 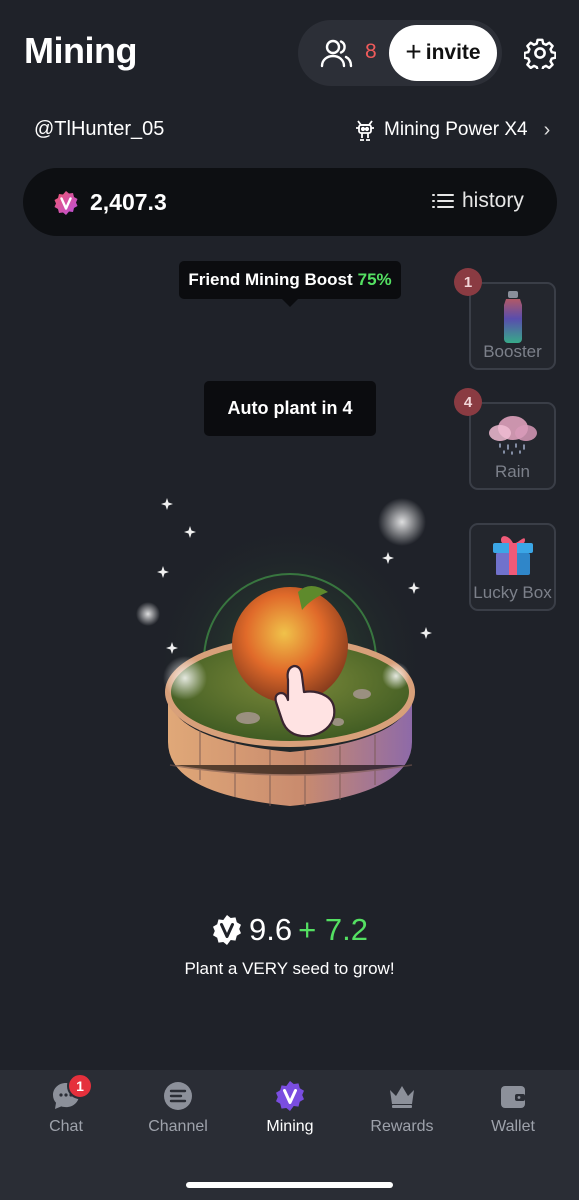 I want to click on nav-channel: Channel, so click(x=178, y=1108).